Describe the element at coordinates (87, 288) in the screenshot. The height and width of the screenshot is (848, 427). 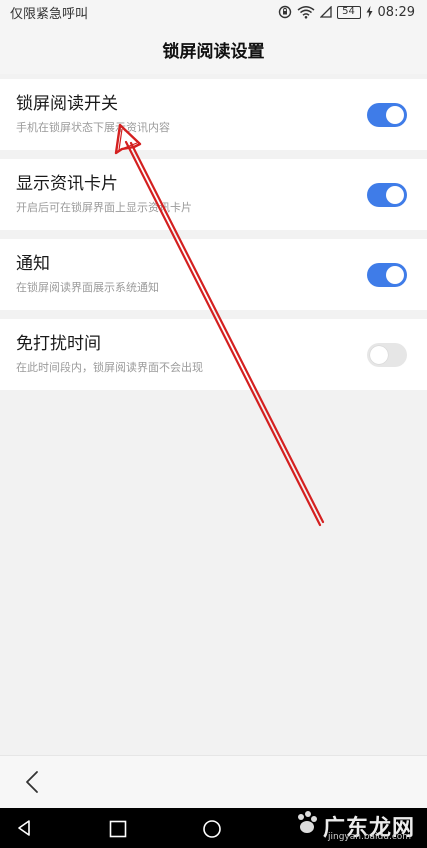
I see `setting-description: 在锁屏阅读界面展示系统通知` at that location.